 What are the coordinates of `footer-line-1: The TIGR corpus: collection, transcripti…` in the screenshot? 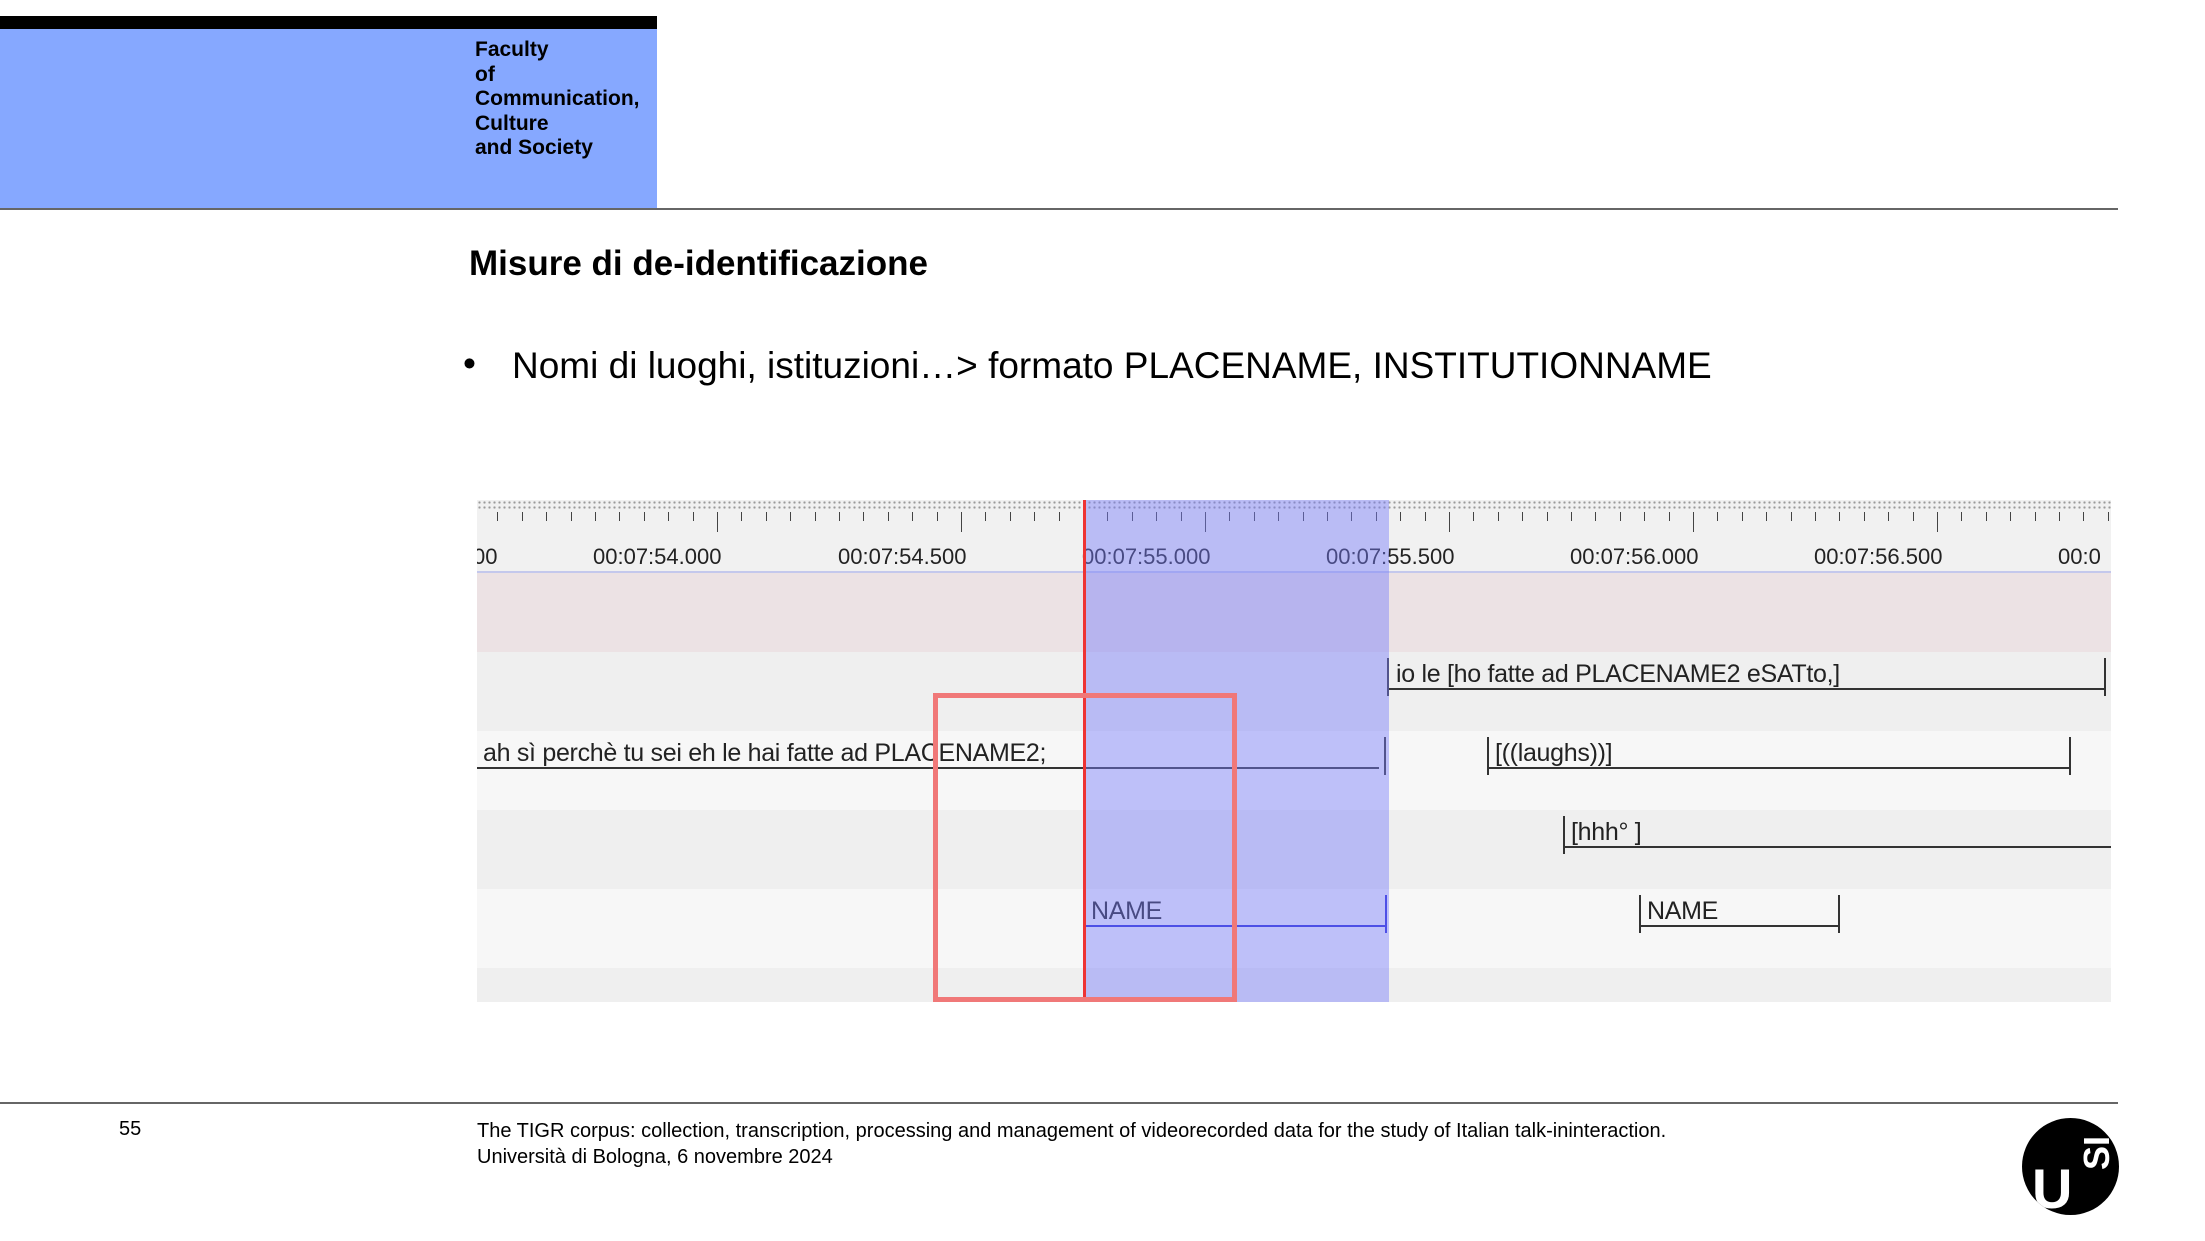 It's located at (1072, 1131).